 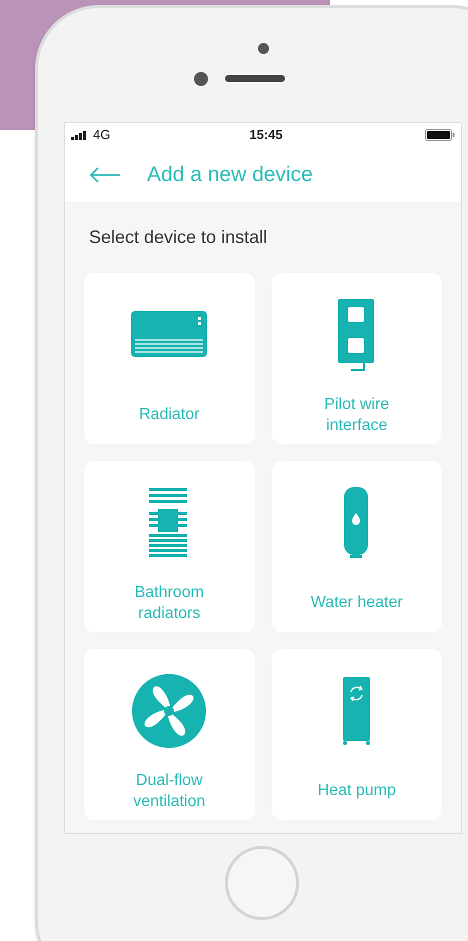 What do you see at coordinates (169, 335) in the screenshot?
I see `radiator-icon` at bounding box center [169, 335].